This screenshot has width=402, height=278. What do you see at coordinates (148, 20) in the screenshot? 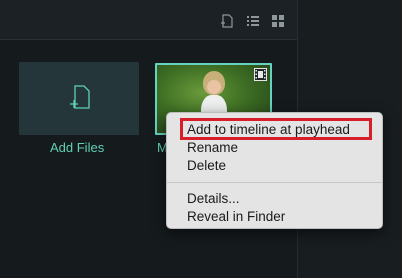
I see `media-toolbar` at bounding box center [148, 20].